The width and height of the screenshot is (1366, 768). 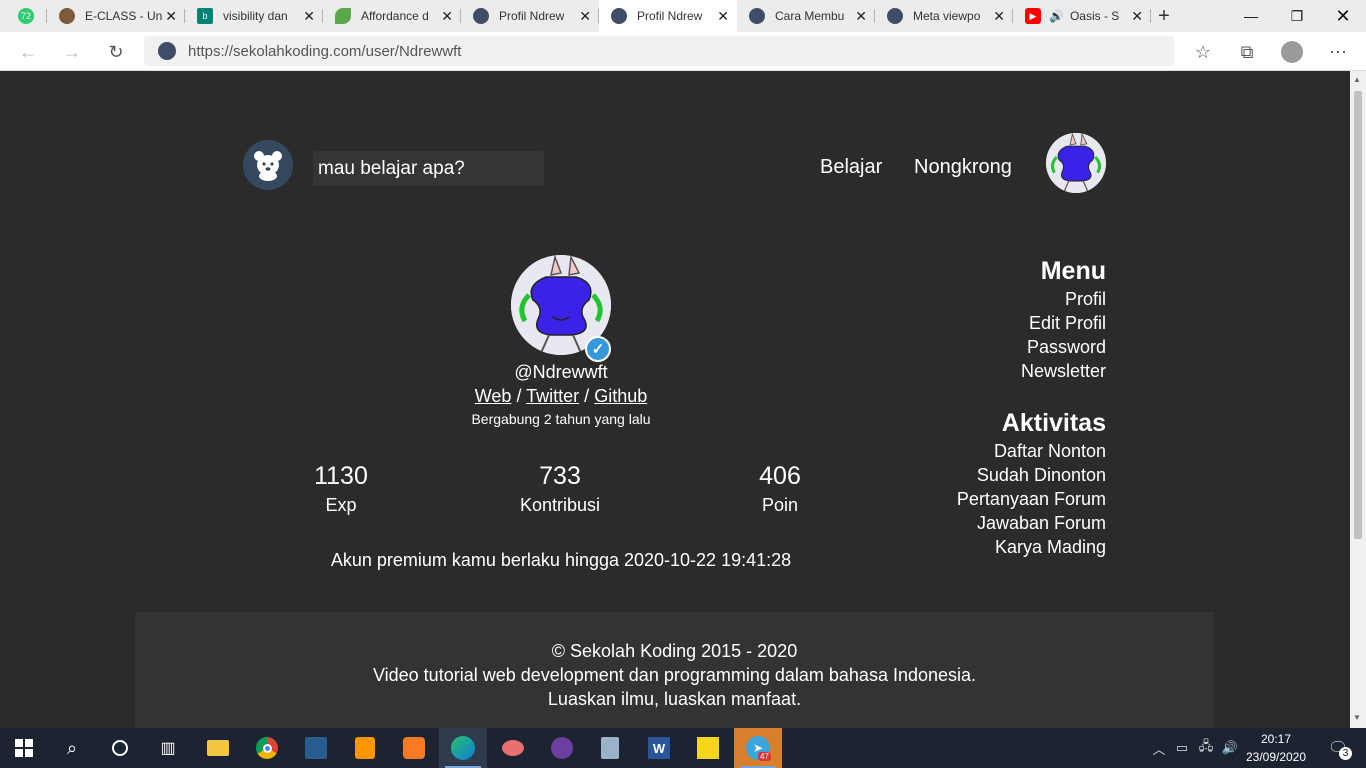 I want to click on activity-item-daftar-nonton: Daftar Nonton, so click(x=1050, y=451).